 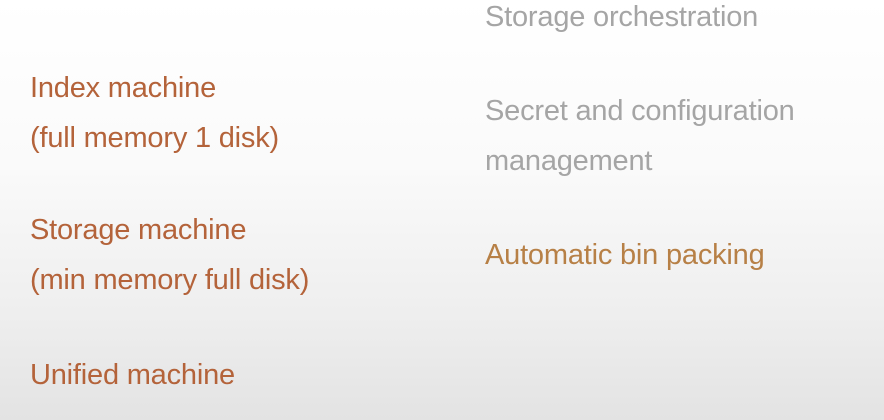 I want to click on secret-config-label-line1: Secret and configuration, so click(x=640, y=111).